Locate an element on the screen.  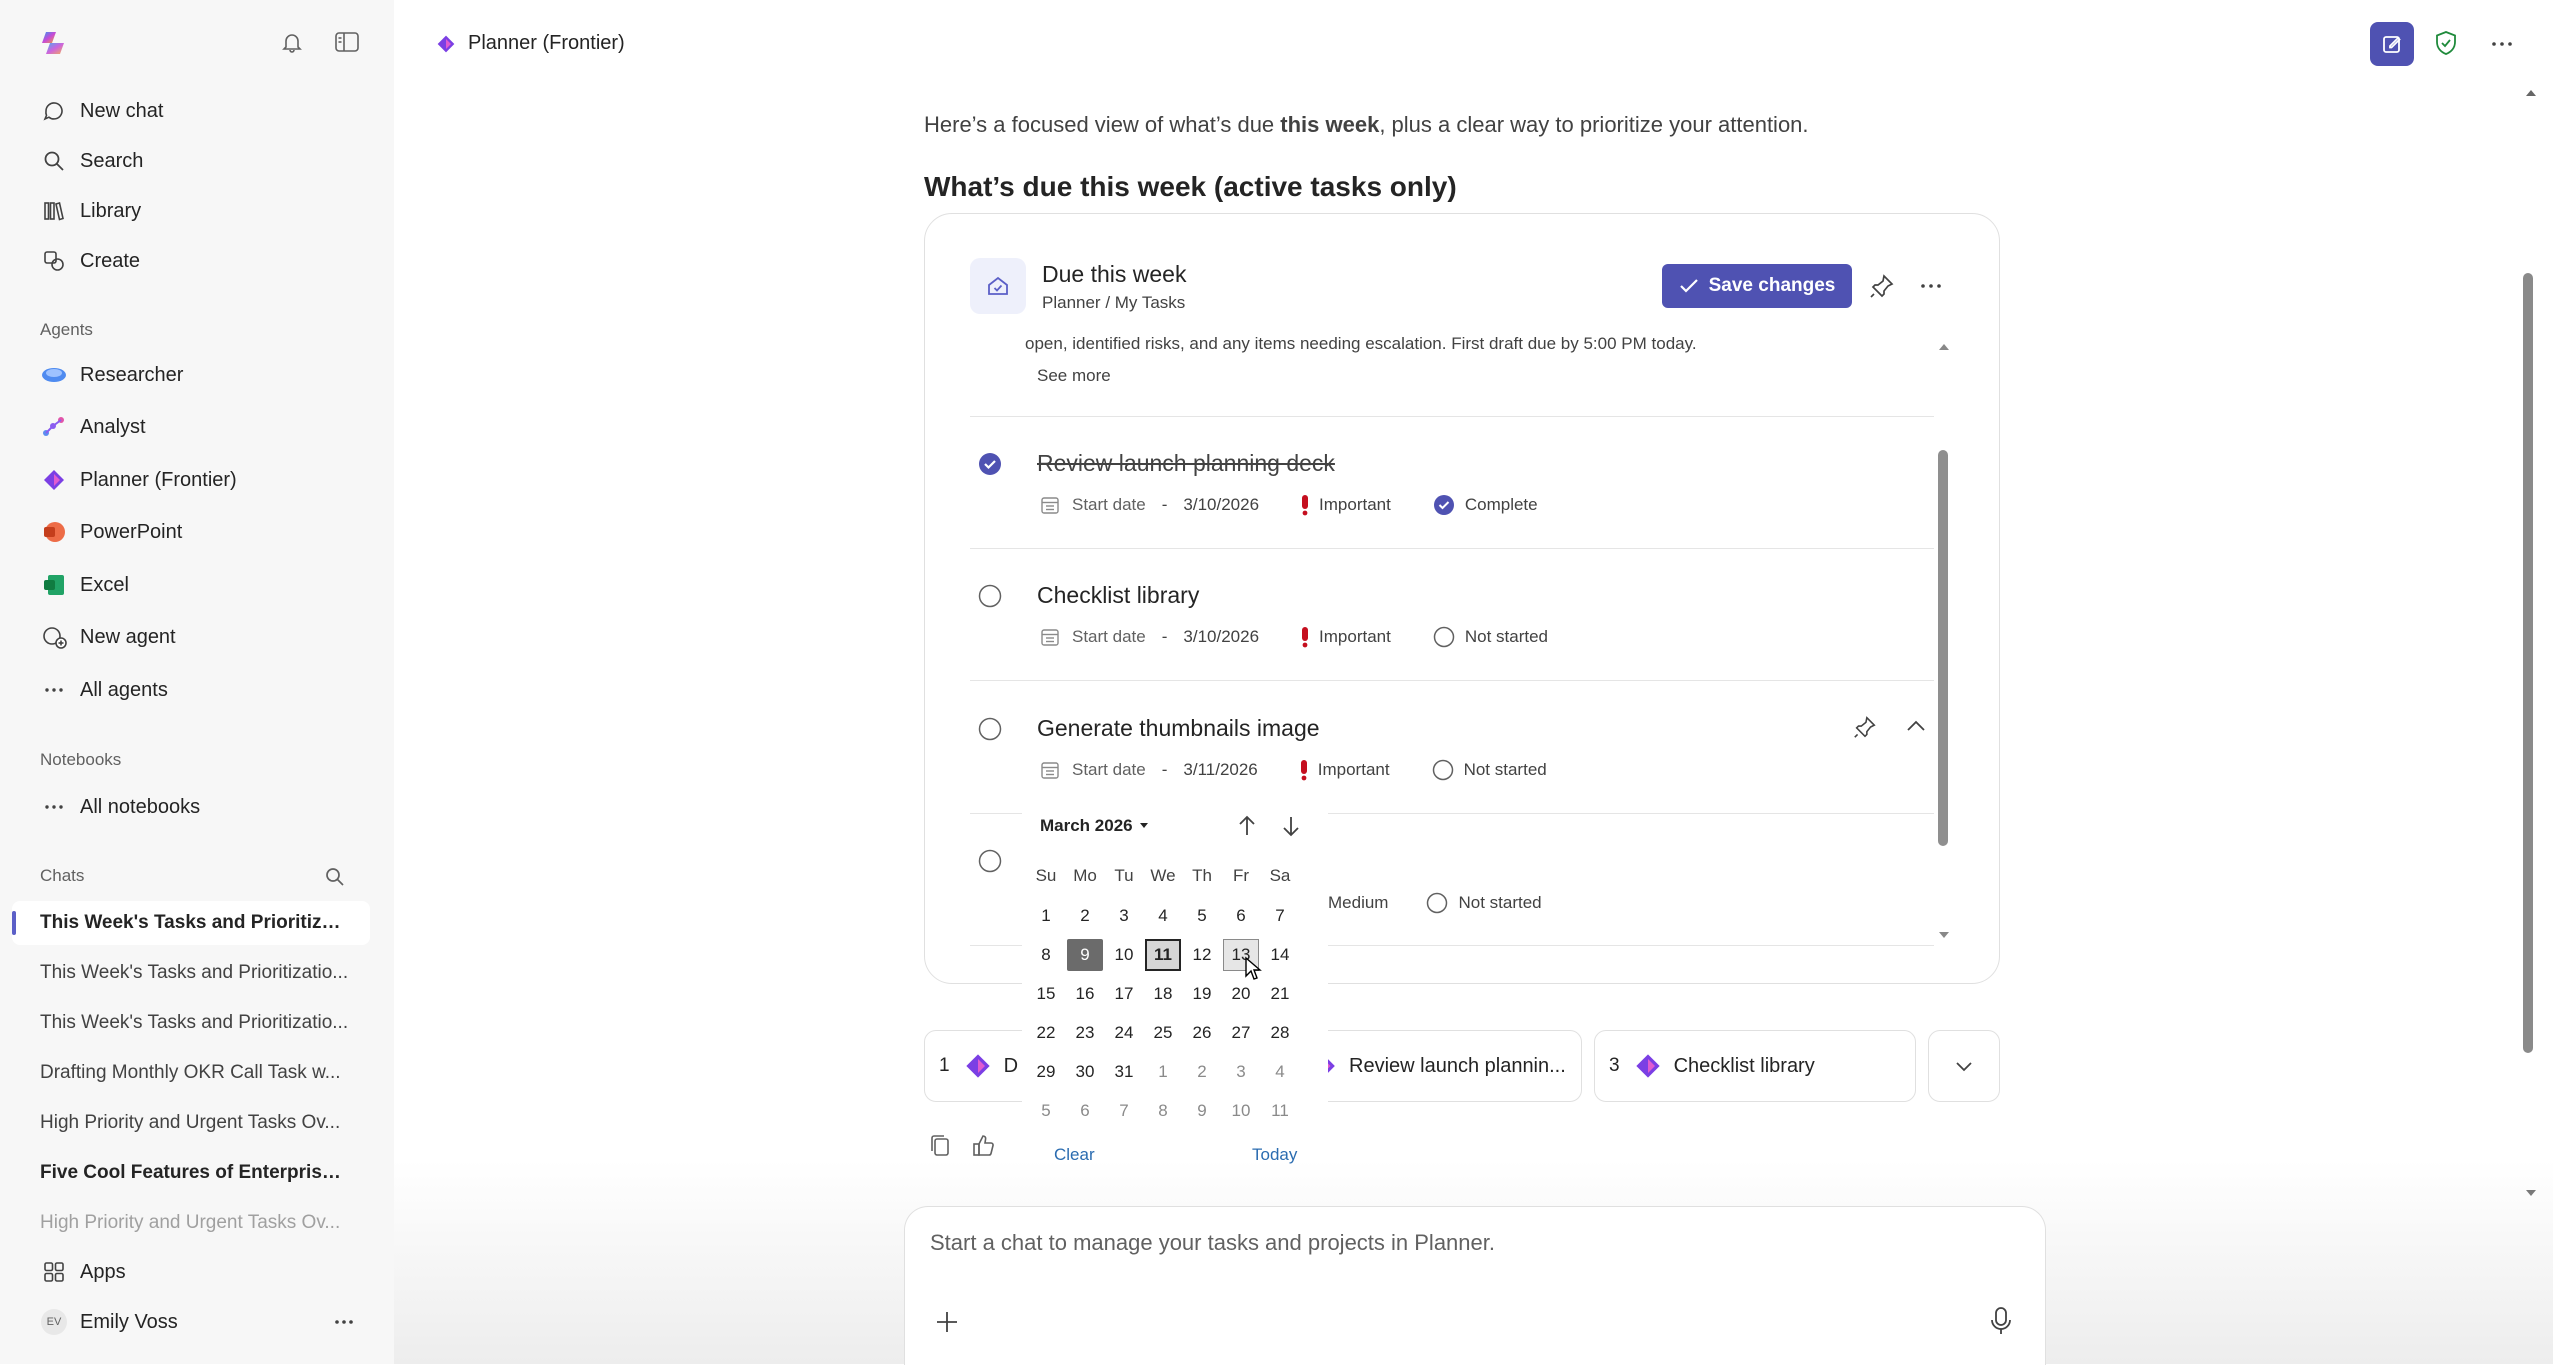
agent-excel: Excel is located at coordinates (84, 585).